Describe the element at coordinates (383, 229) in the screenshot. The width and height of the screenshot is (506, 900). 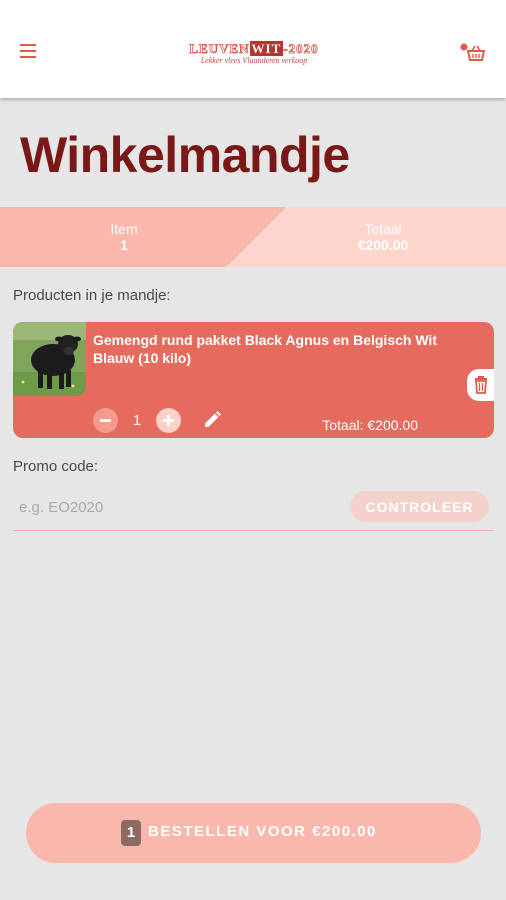
I see `summary-total-label: Totaal` at that location.